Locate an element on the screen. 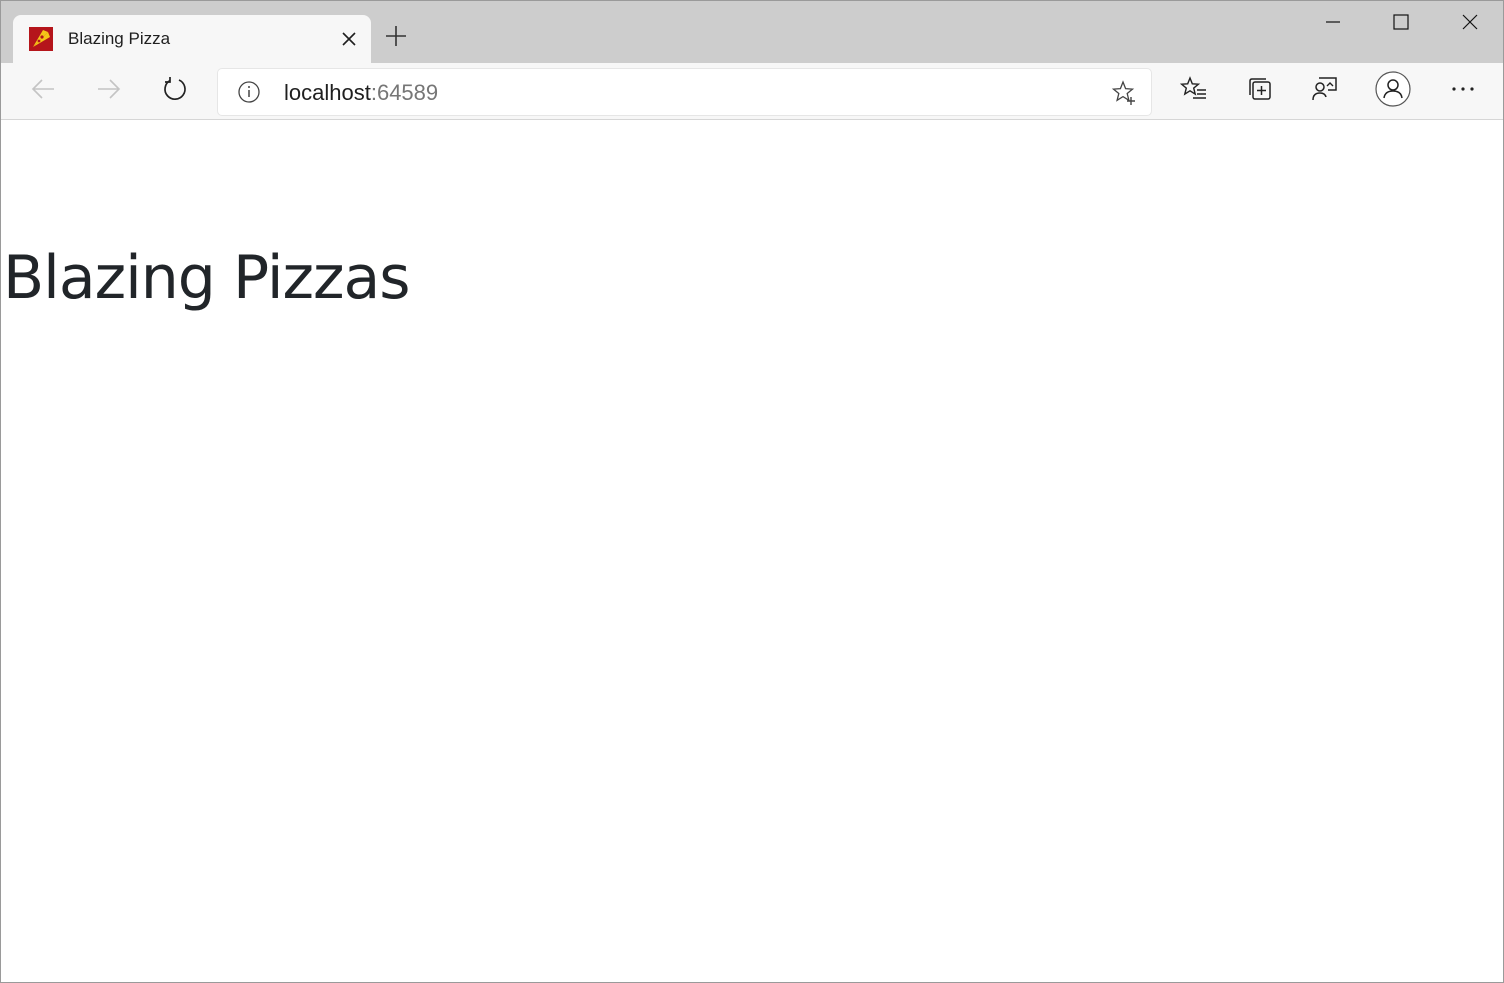 This screenshot has height=983, width=1504. refresh-button is located at coordinates (175, 91).